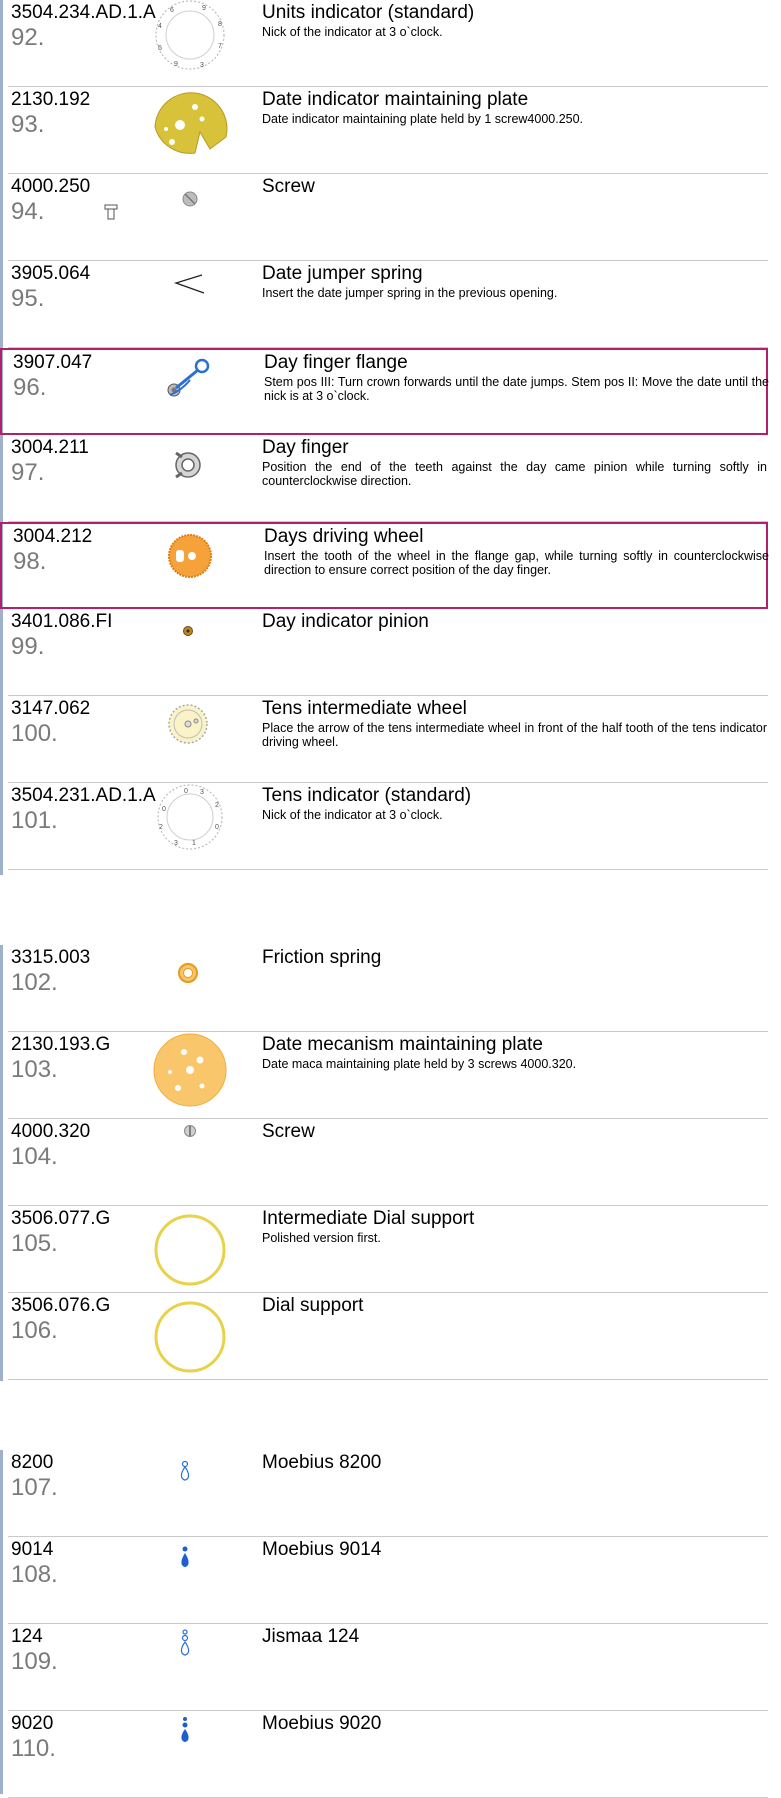 The height and width of the screenshot is (1798, 781). What do you see at coordinates (311, 1636) in the screenshot?
I see `step-title: Jismaa 124` at bounding box center [311, 1636].